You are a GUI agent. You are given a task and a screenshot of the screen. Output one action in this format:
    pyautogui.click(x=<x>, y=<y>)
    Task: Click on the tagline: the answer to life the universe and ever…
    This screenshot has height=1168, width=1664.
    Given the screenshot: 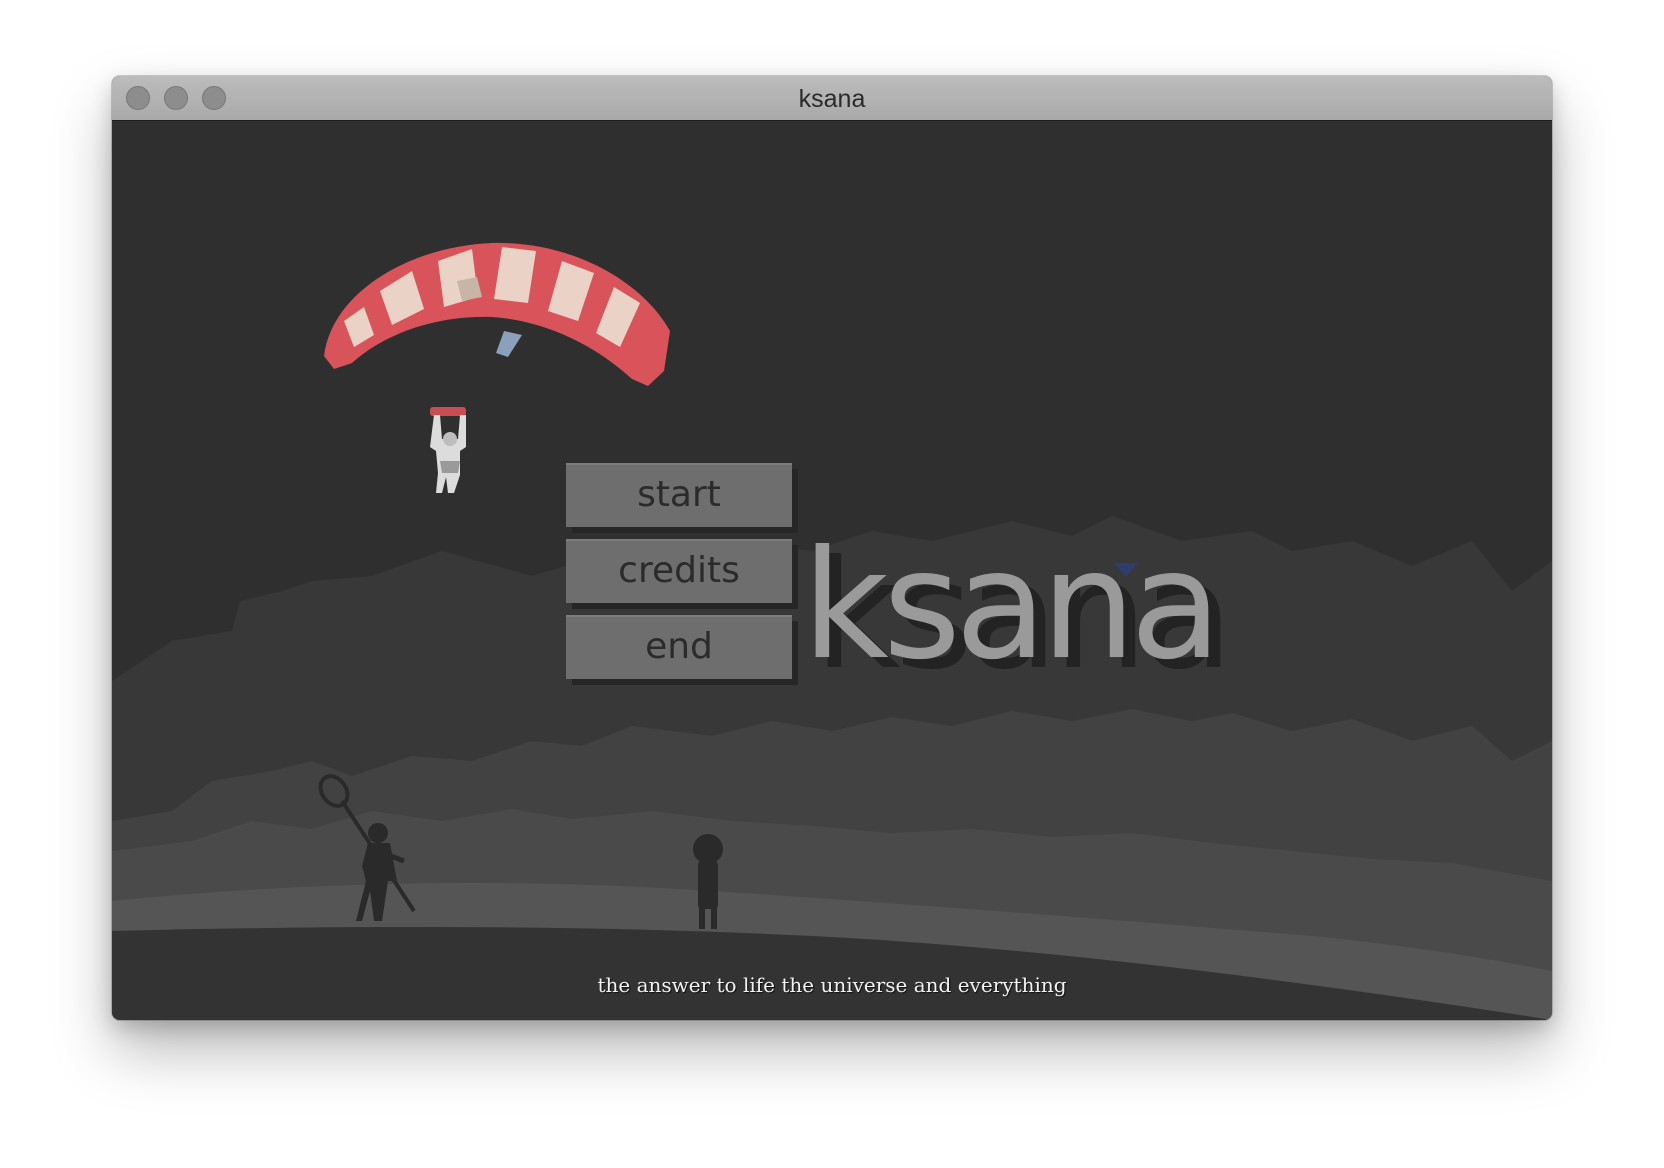 What is the action you would take?
    pyautogui.click(x=832, y=985)
    